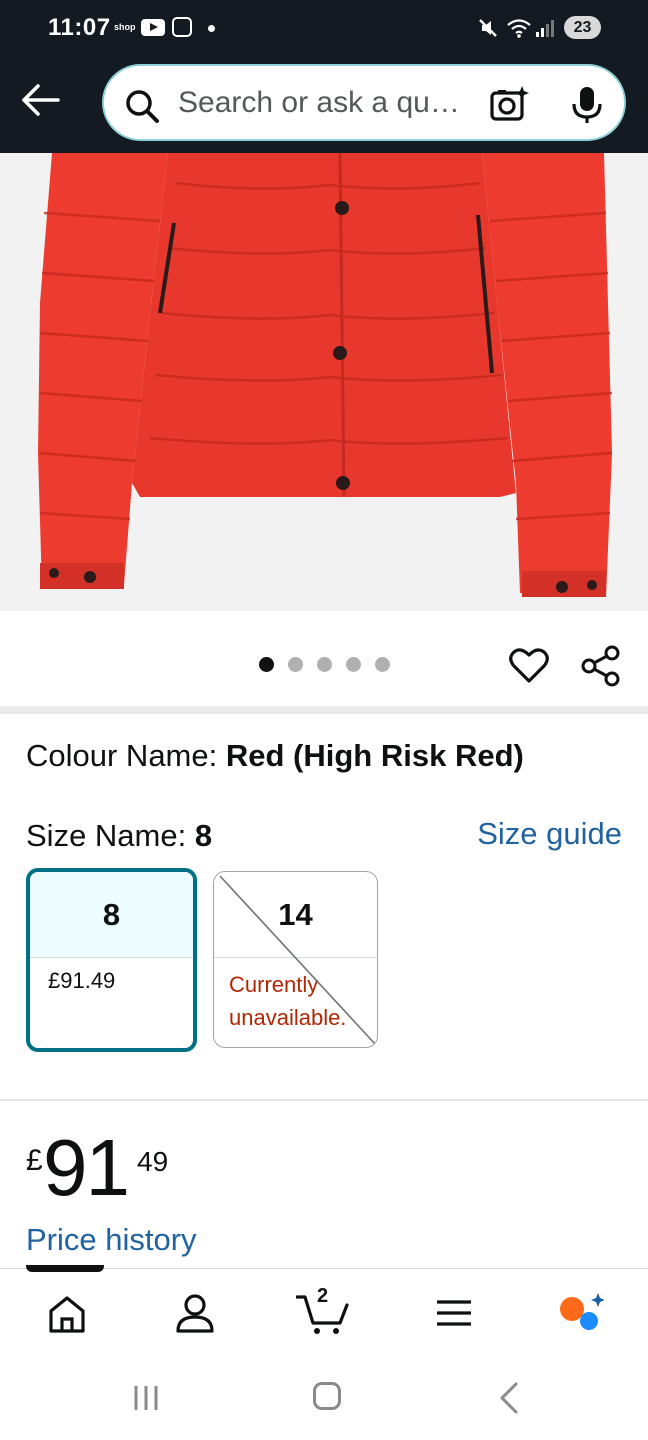  I want to click on cart-button: 2, so click(322, 1311).